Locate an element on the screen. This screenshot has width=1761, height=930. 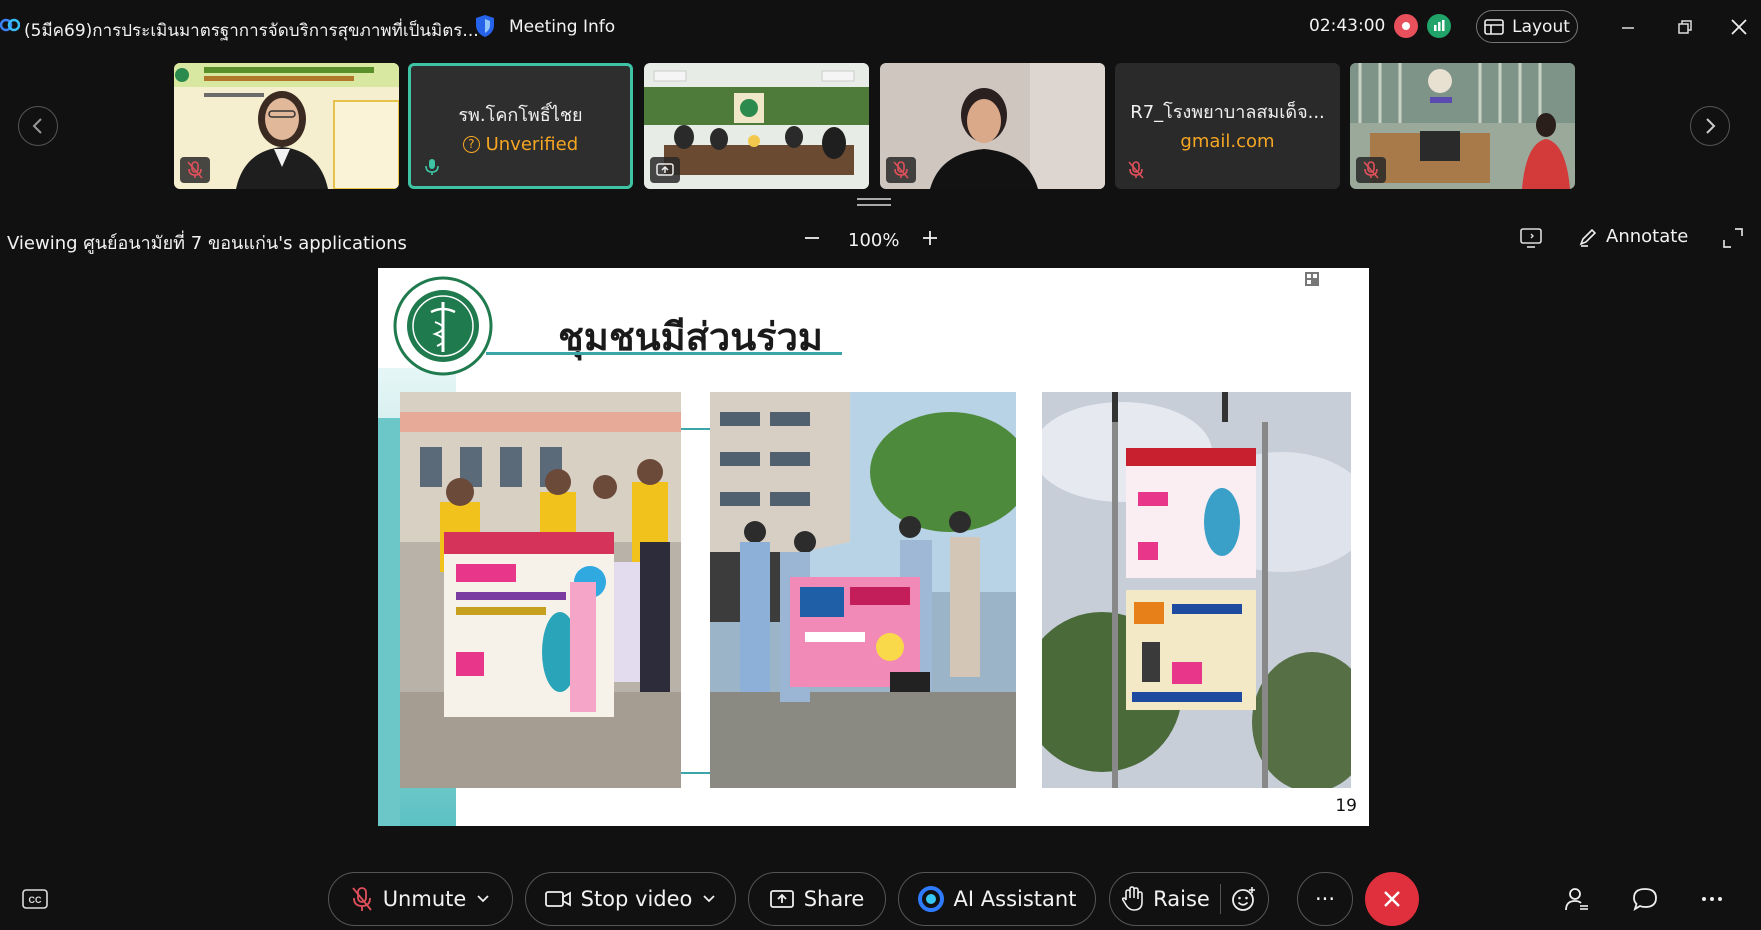
unmute-button: Unmute is located at coordinates (420, 899).